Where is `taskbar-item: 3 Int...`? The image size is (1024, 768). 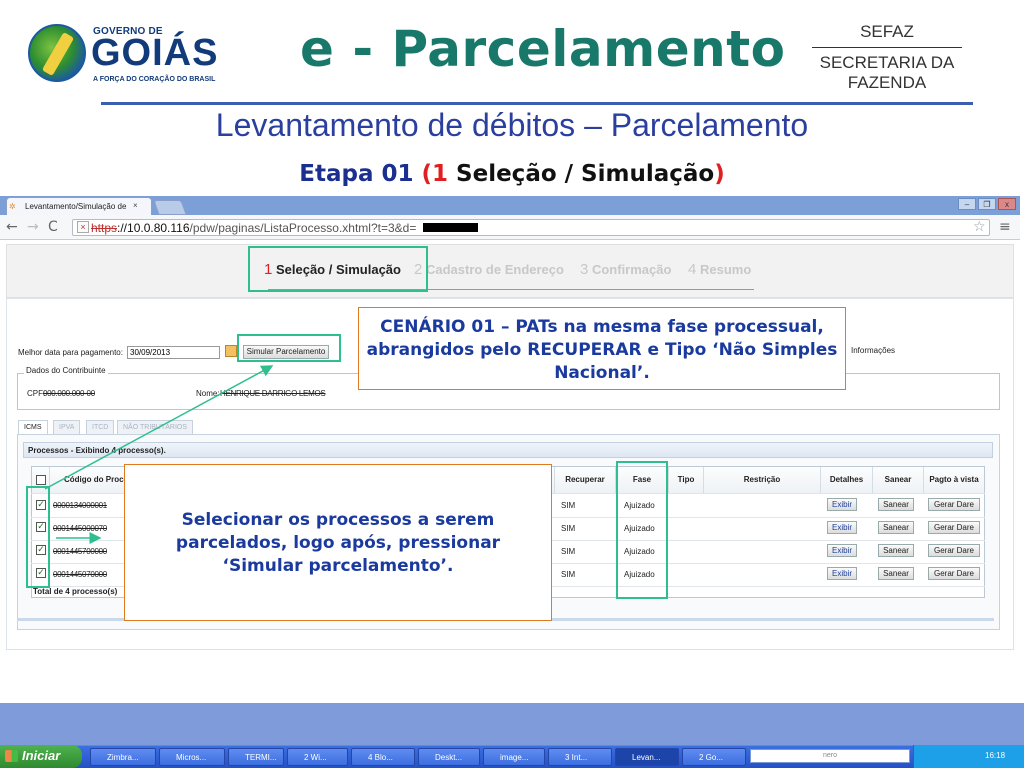
taskbar-item: 3 Int... is located at coordinates (580, 757).